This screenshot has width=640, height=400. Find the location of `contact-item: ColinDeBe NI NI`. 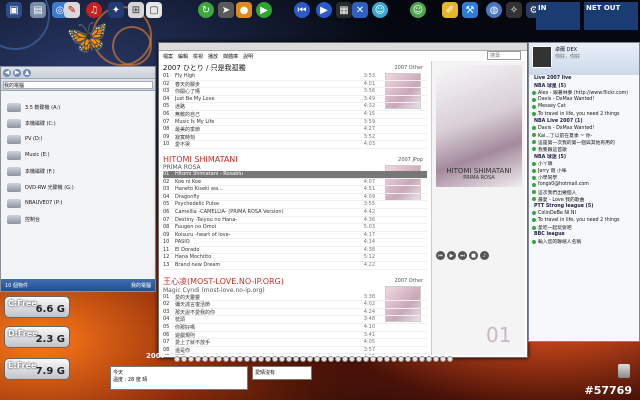

contact-item: ColinDeBe NI NI is located at coordinates (584, 213).